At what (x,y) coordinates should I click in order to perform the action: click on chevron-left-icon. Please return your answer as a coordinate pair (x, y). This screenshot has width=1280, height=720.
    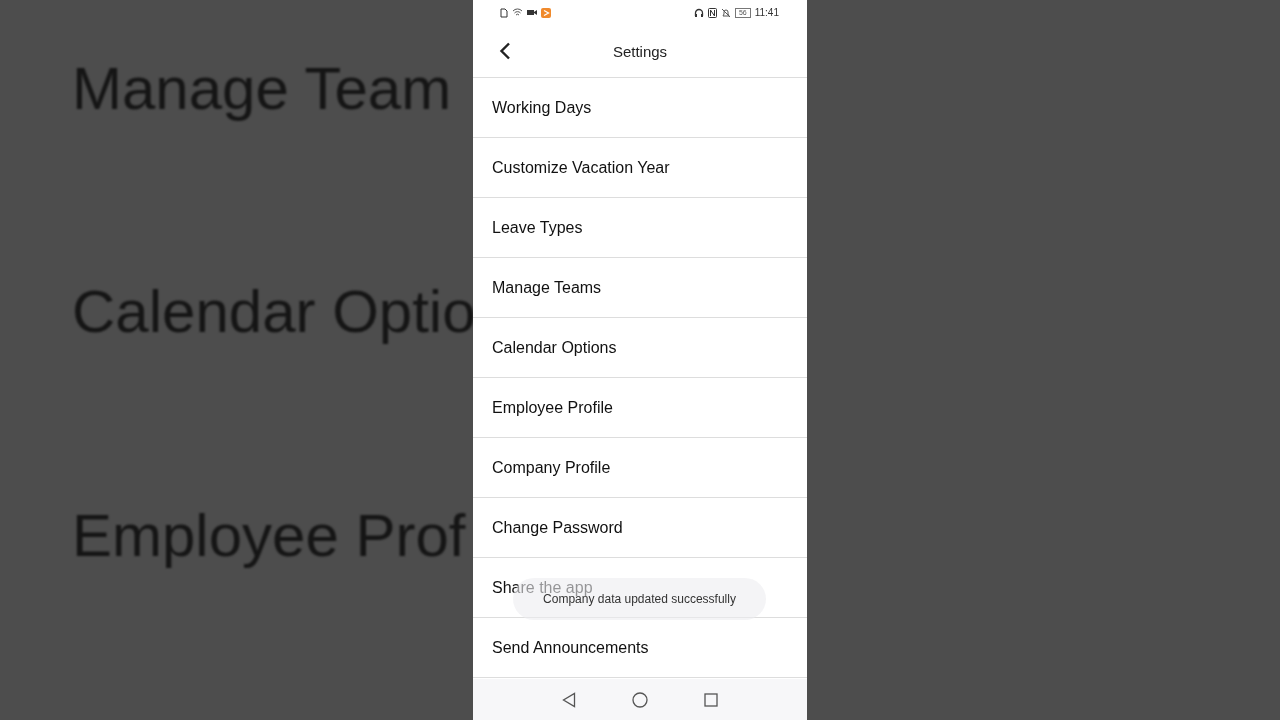
    Looking at the image, I should click on (505, 51).